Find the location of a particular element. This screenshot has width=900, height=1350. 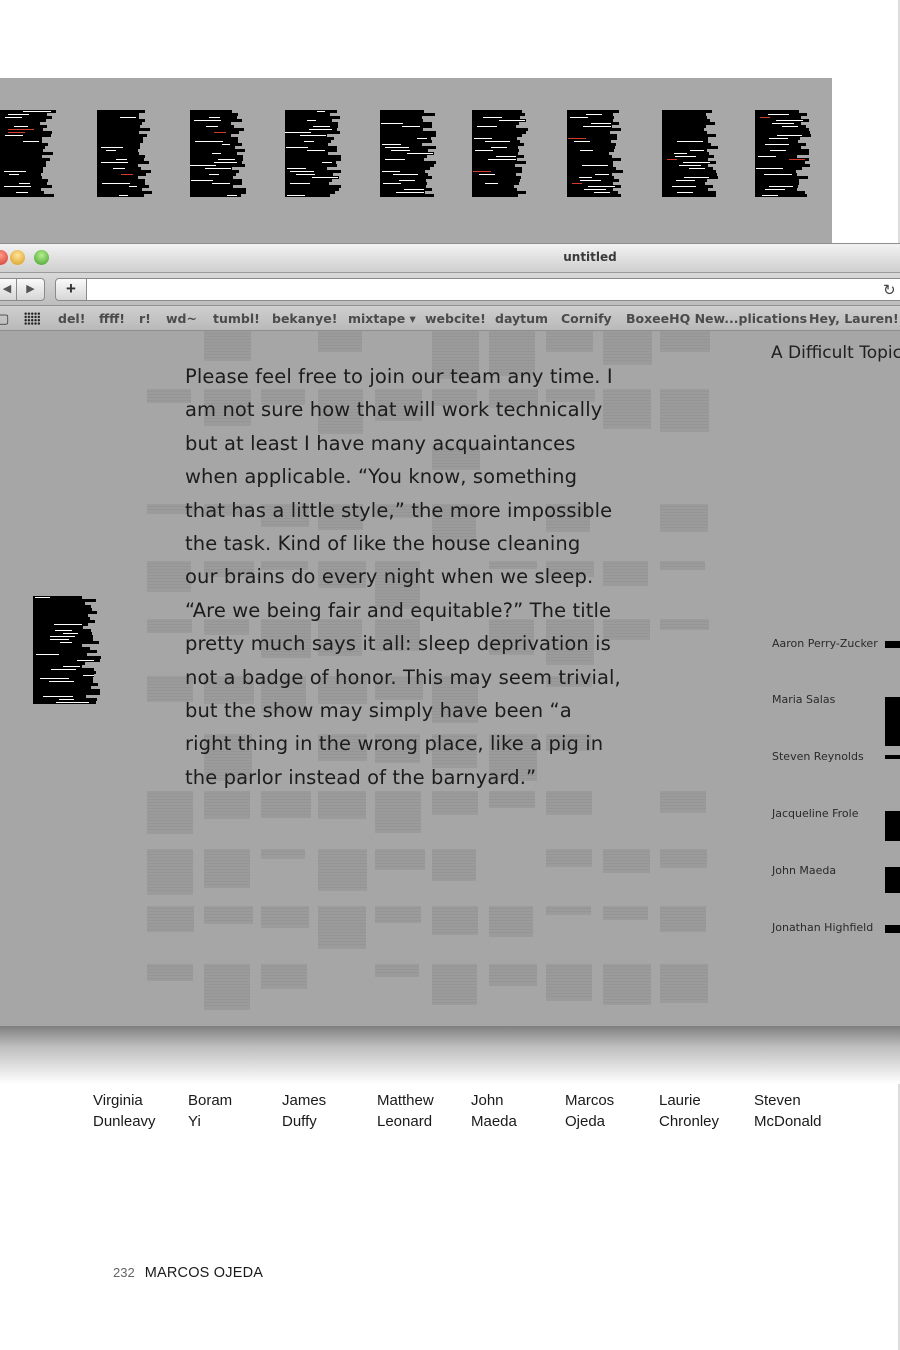

forward-button: ▶ is located at coordinates (30, 289).